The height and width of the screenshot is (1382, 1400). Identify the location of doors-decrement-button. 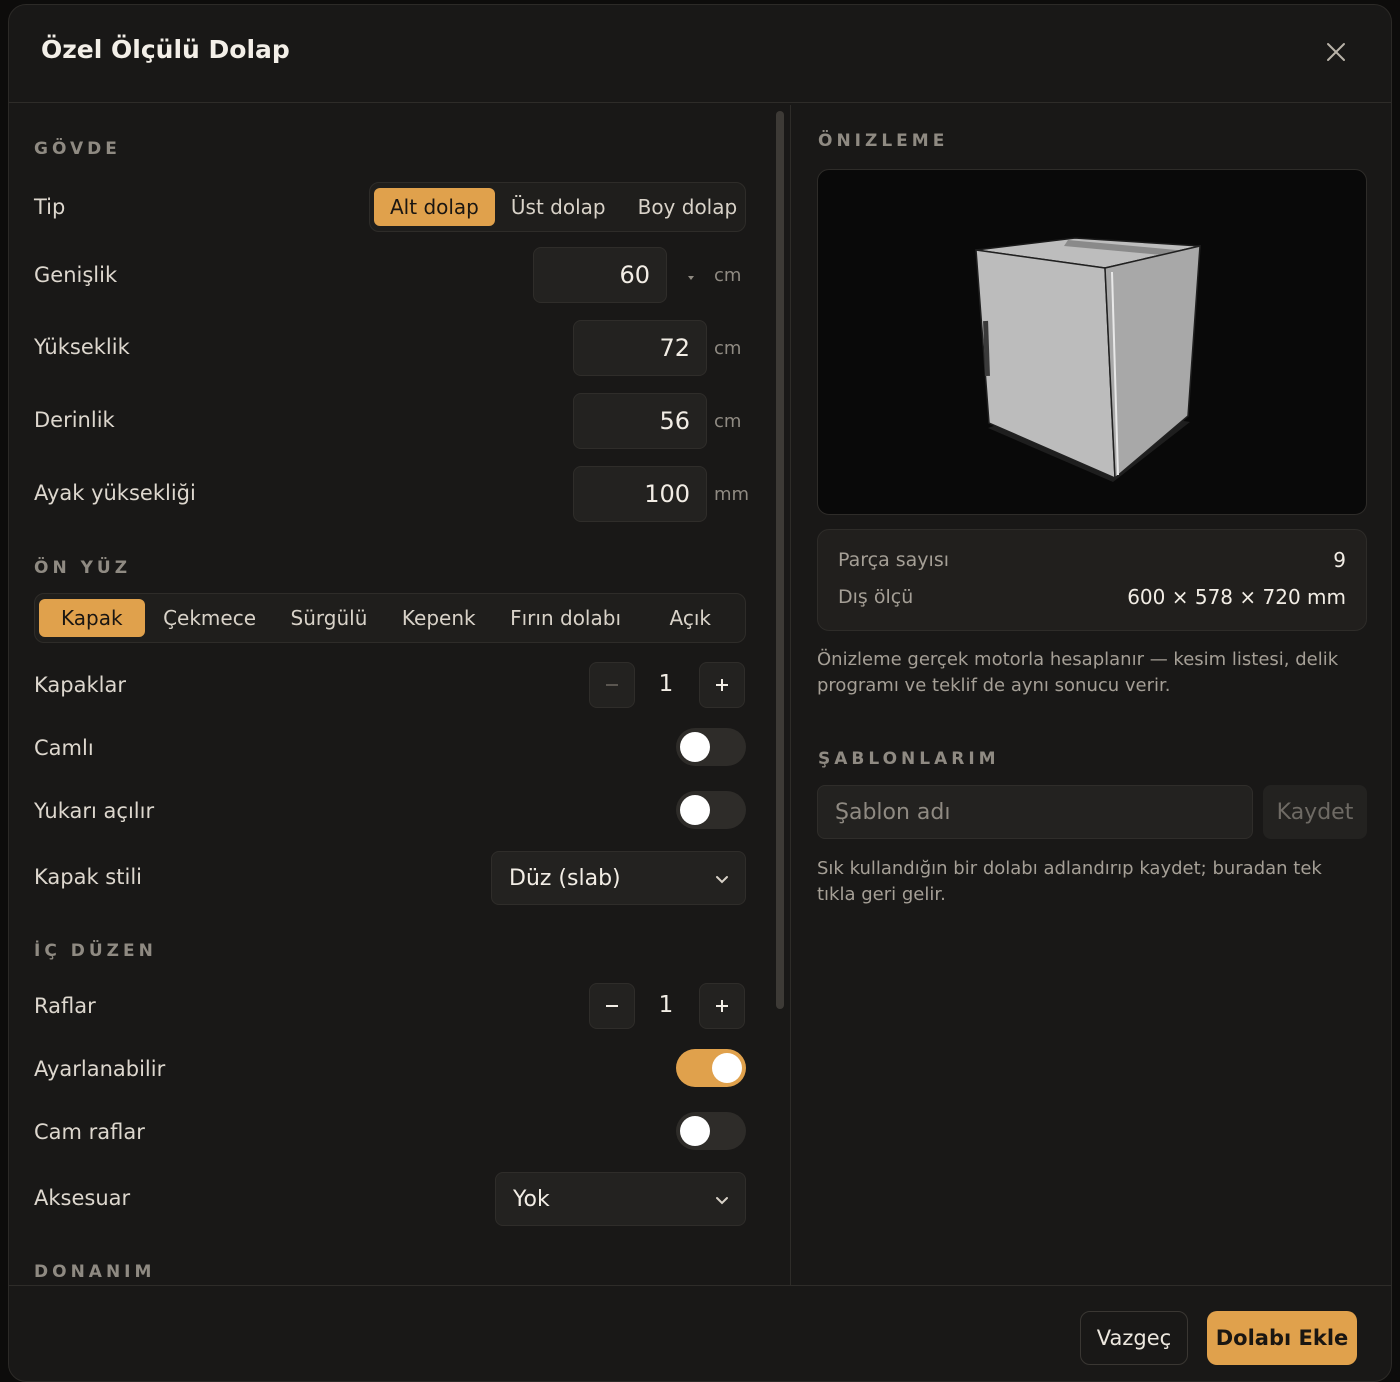
(612, 685).